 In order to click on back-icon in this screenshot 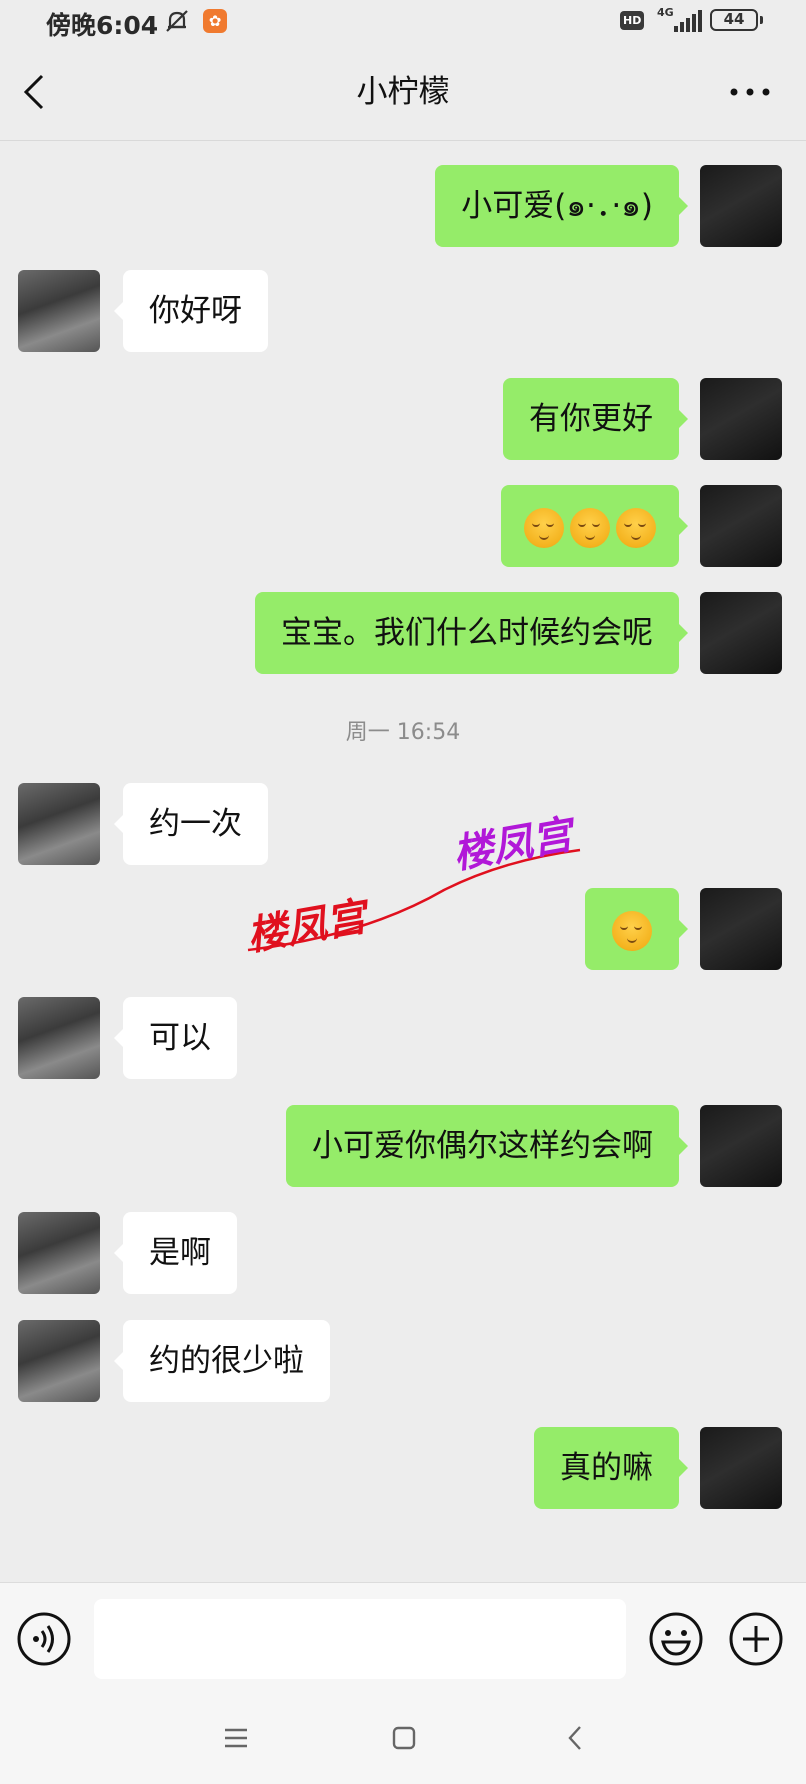, I will do `click(576, 1738)`.